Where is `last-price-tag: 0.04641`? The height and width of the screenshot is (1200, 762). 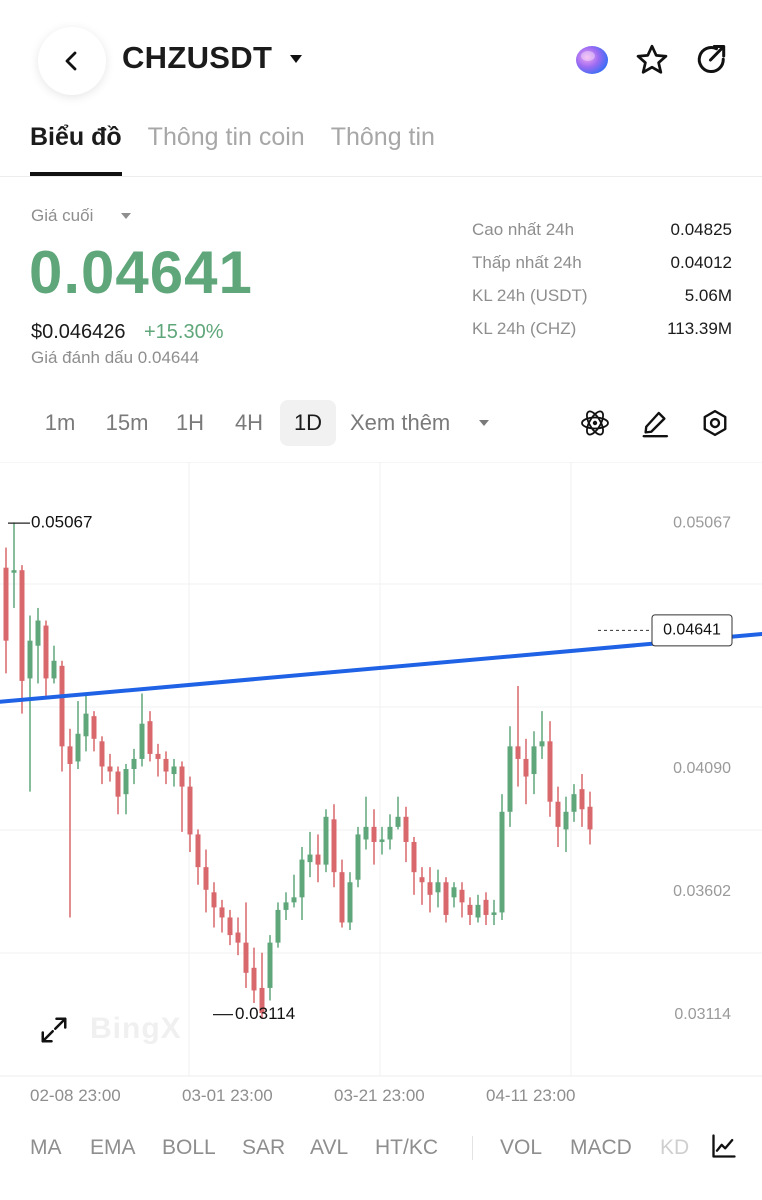 last-price-tag: 0.04641 is located at coordinates (665, 630).